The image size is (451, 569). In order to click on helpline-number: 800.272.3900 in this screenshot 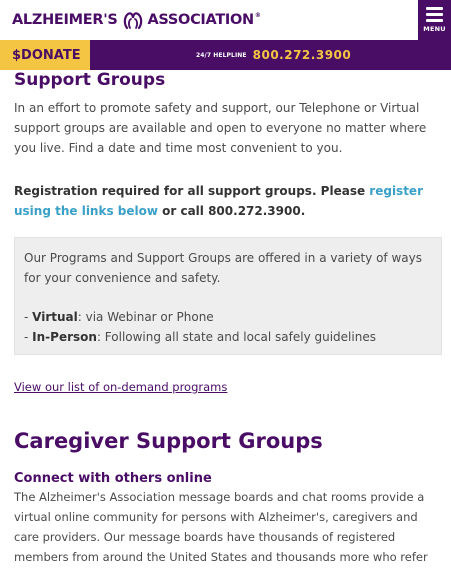, I will do `click(302, 55)`.